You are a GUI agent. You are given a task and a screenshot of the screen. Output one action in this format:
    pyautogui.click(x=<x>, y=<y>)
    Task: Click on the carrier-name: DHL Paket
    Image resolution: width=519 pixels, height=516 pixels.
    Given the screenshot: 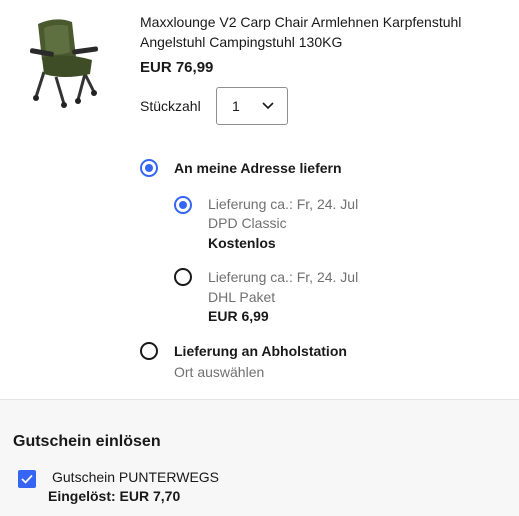 What is the action you would take?
    pyautogui.click(x=242, y=297)
    